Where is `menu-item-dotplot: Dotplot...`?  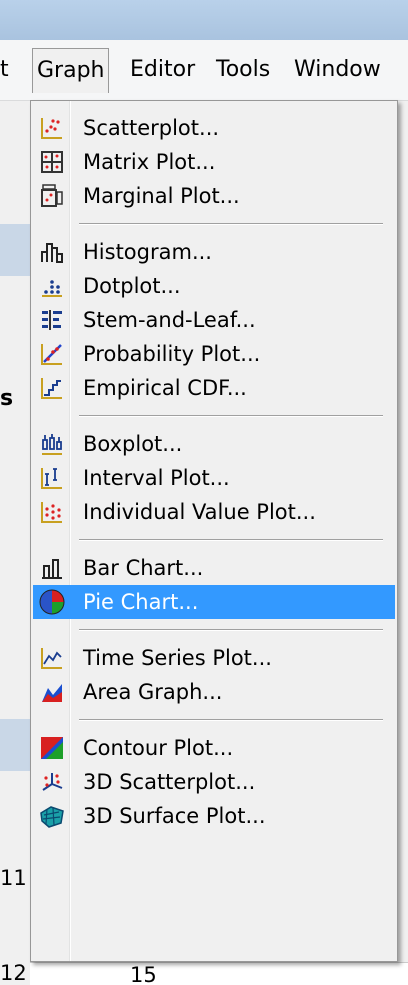 menu-item-dotplot: Dotplot... is located at coordinates (214, 286).